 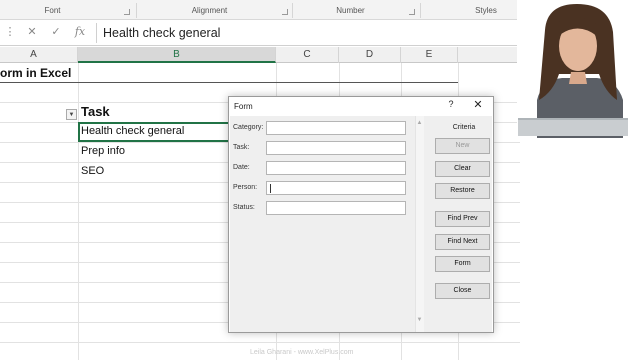 What do you see at coordinates (92, 171) in the screenshot?
I see `task-cell: SEO` at bounding box center [92, 171].